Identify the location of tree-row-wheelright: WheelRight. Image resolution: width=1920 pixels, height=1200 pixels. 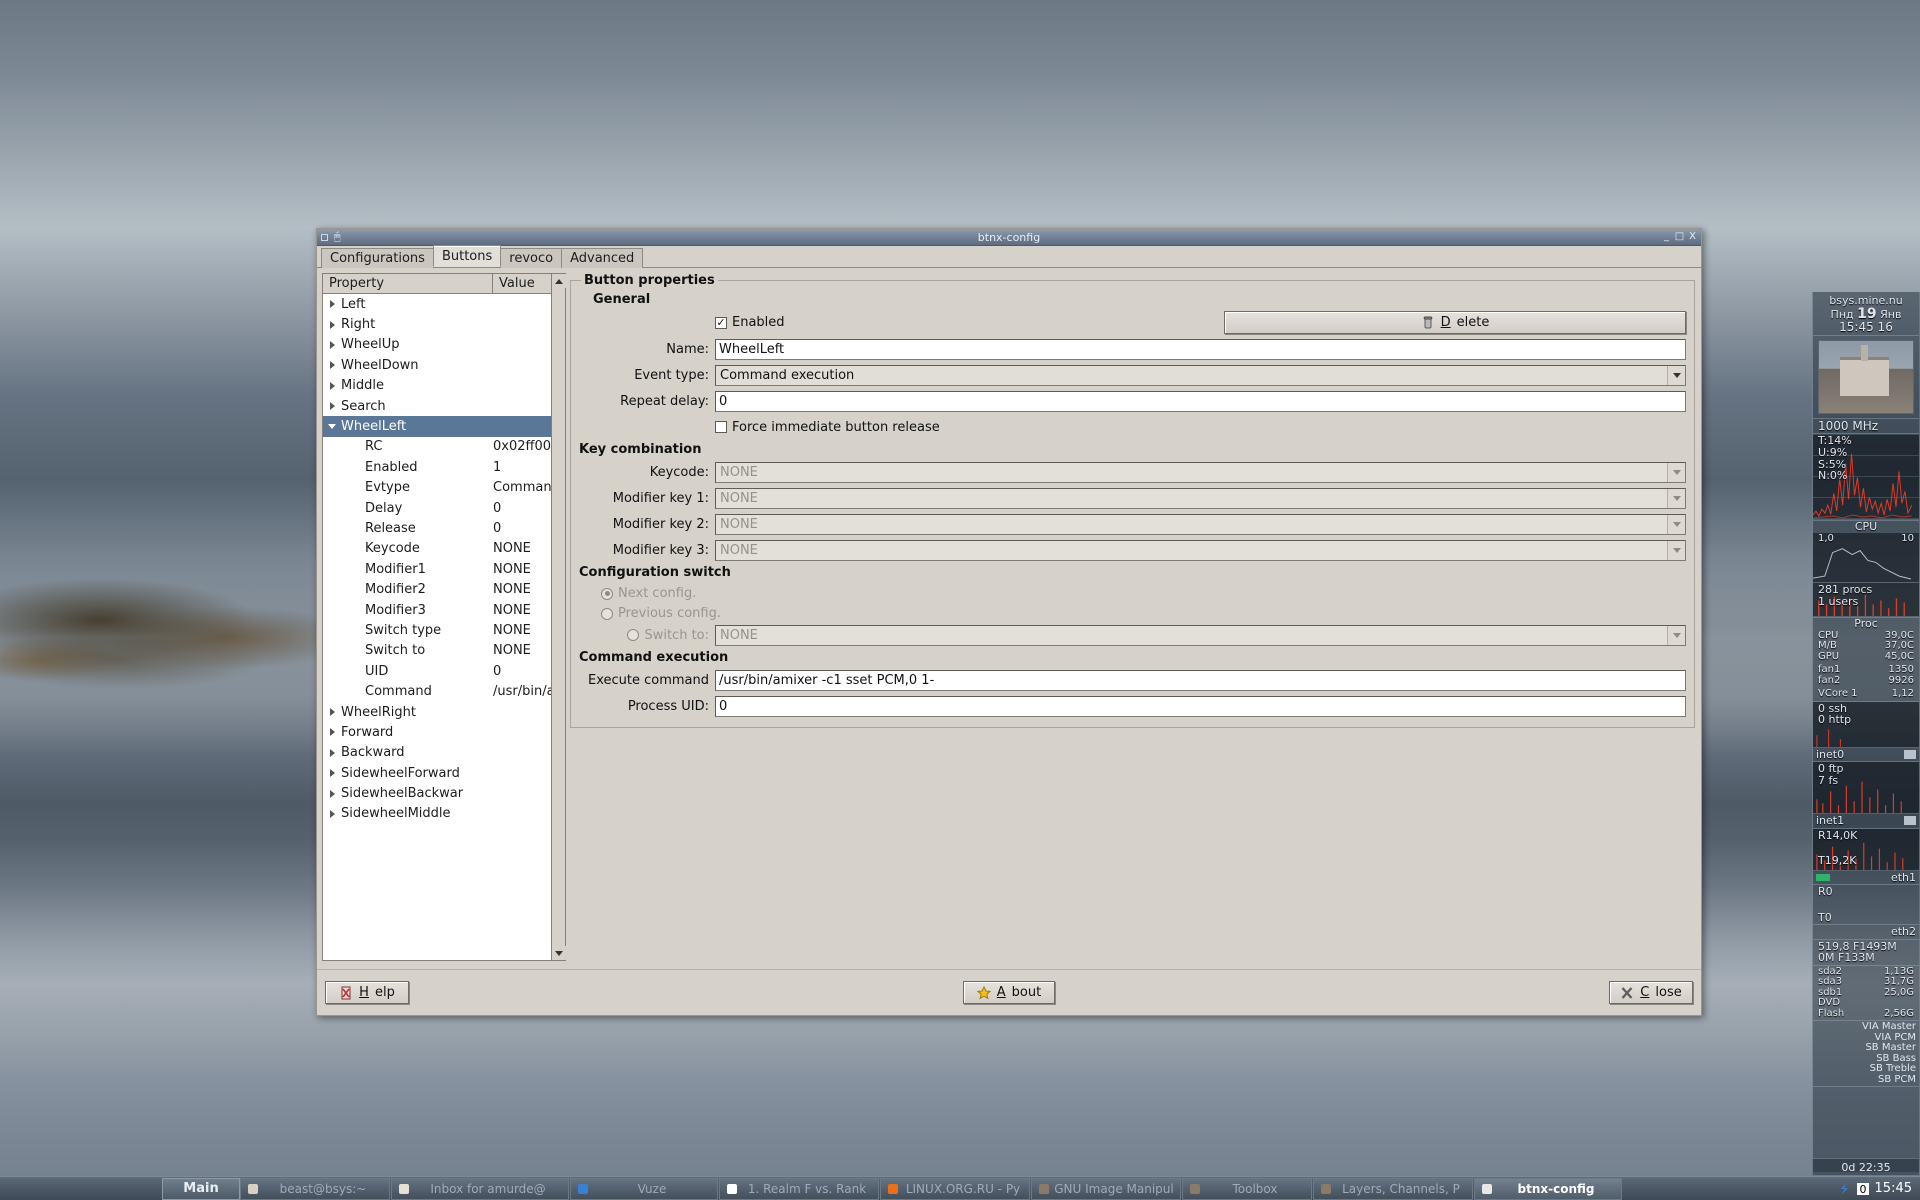
(437, 712).